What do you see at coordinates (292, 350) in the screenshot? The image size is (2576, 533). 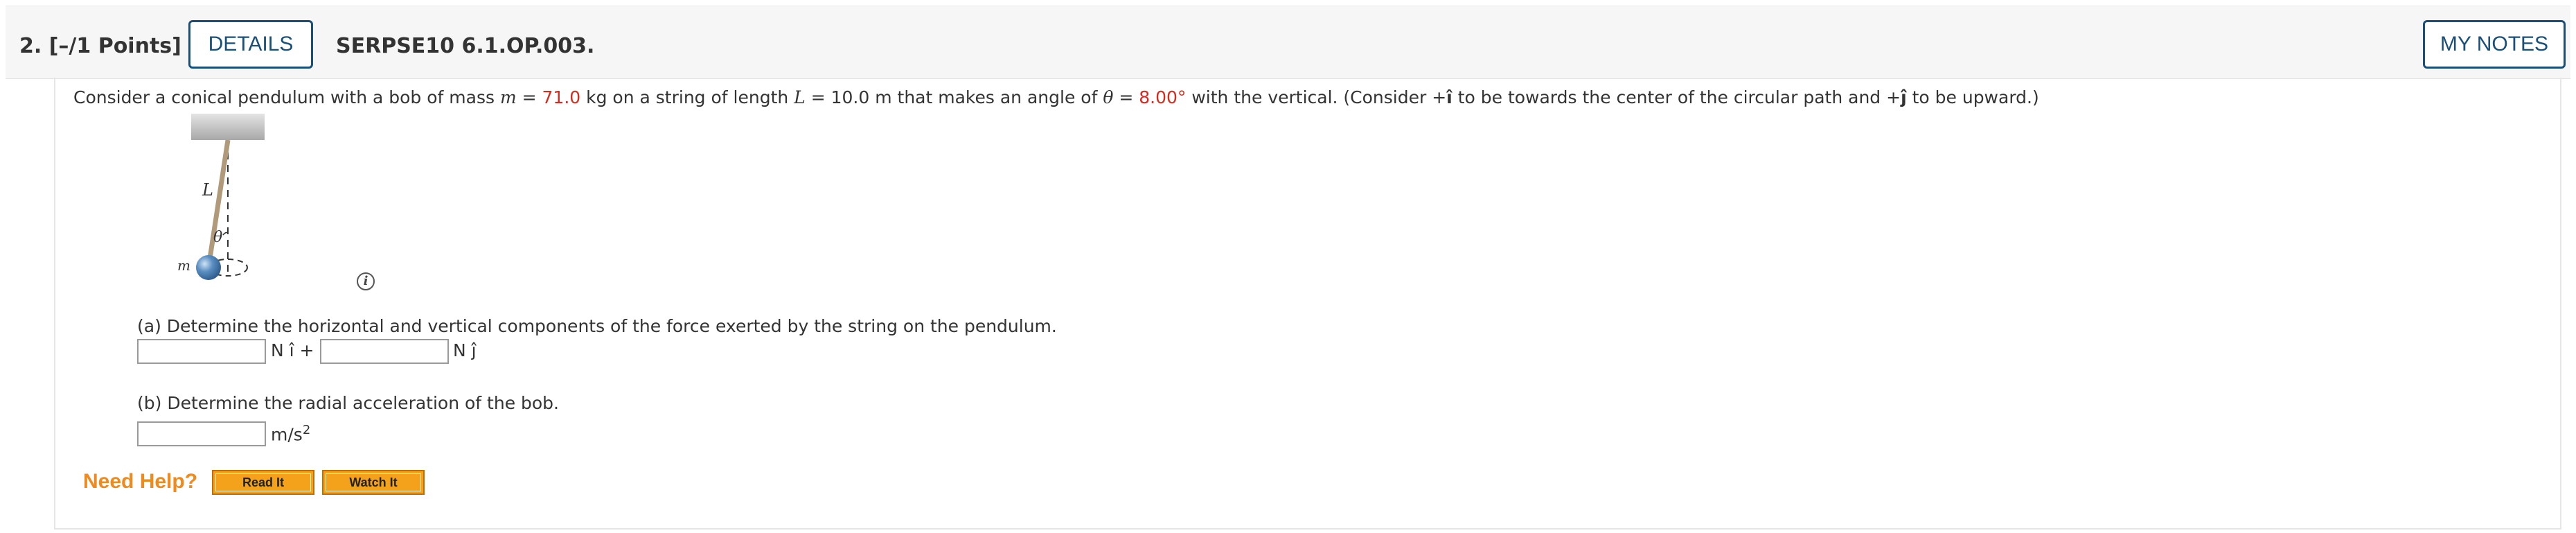 I see `part-a-unit-i: N î +` at bounding box center [292, 350].